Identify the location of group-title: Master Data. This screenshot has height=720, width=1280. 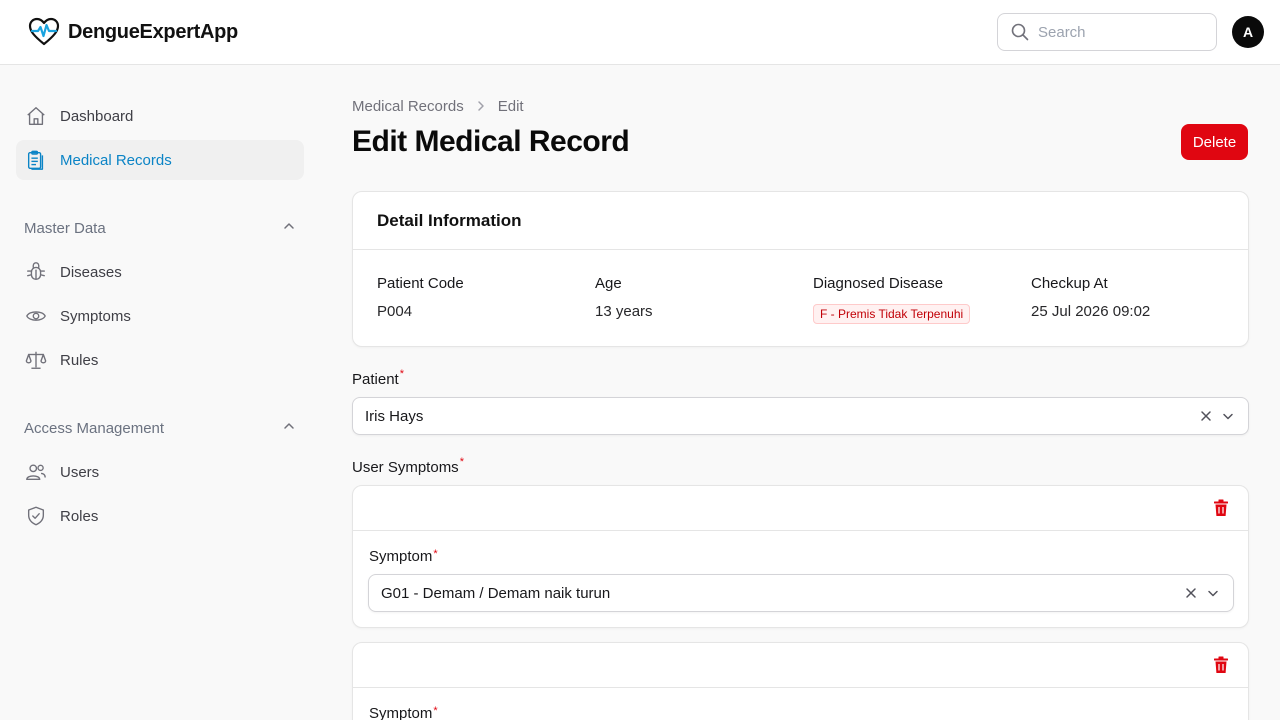
(65, 228).